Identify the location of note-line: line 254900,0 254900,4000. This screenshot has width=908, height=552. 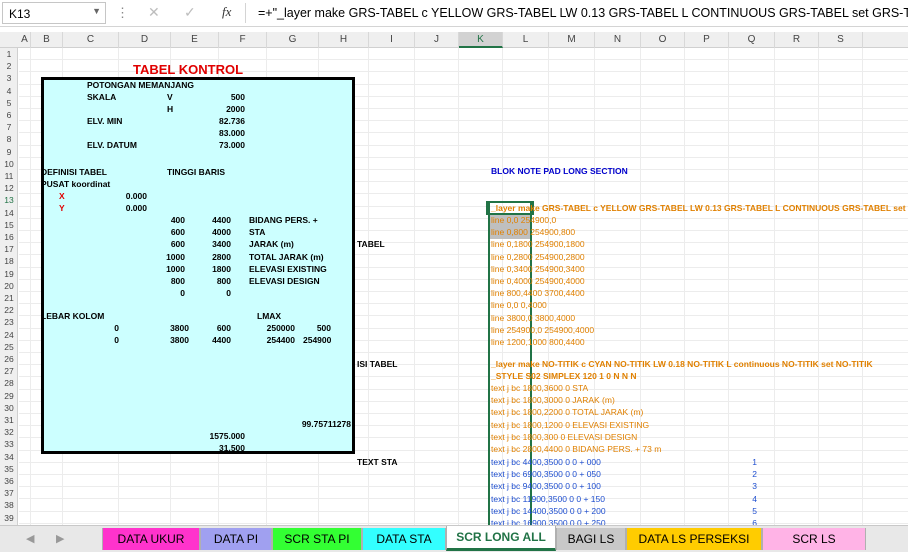
(543, 329).